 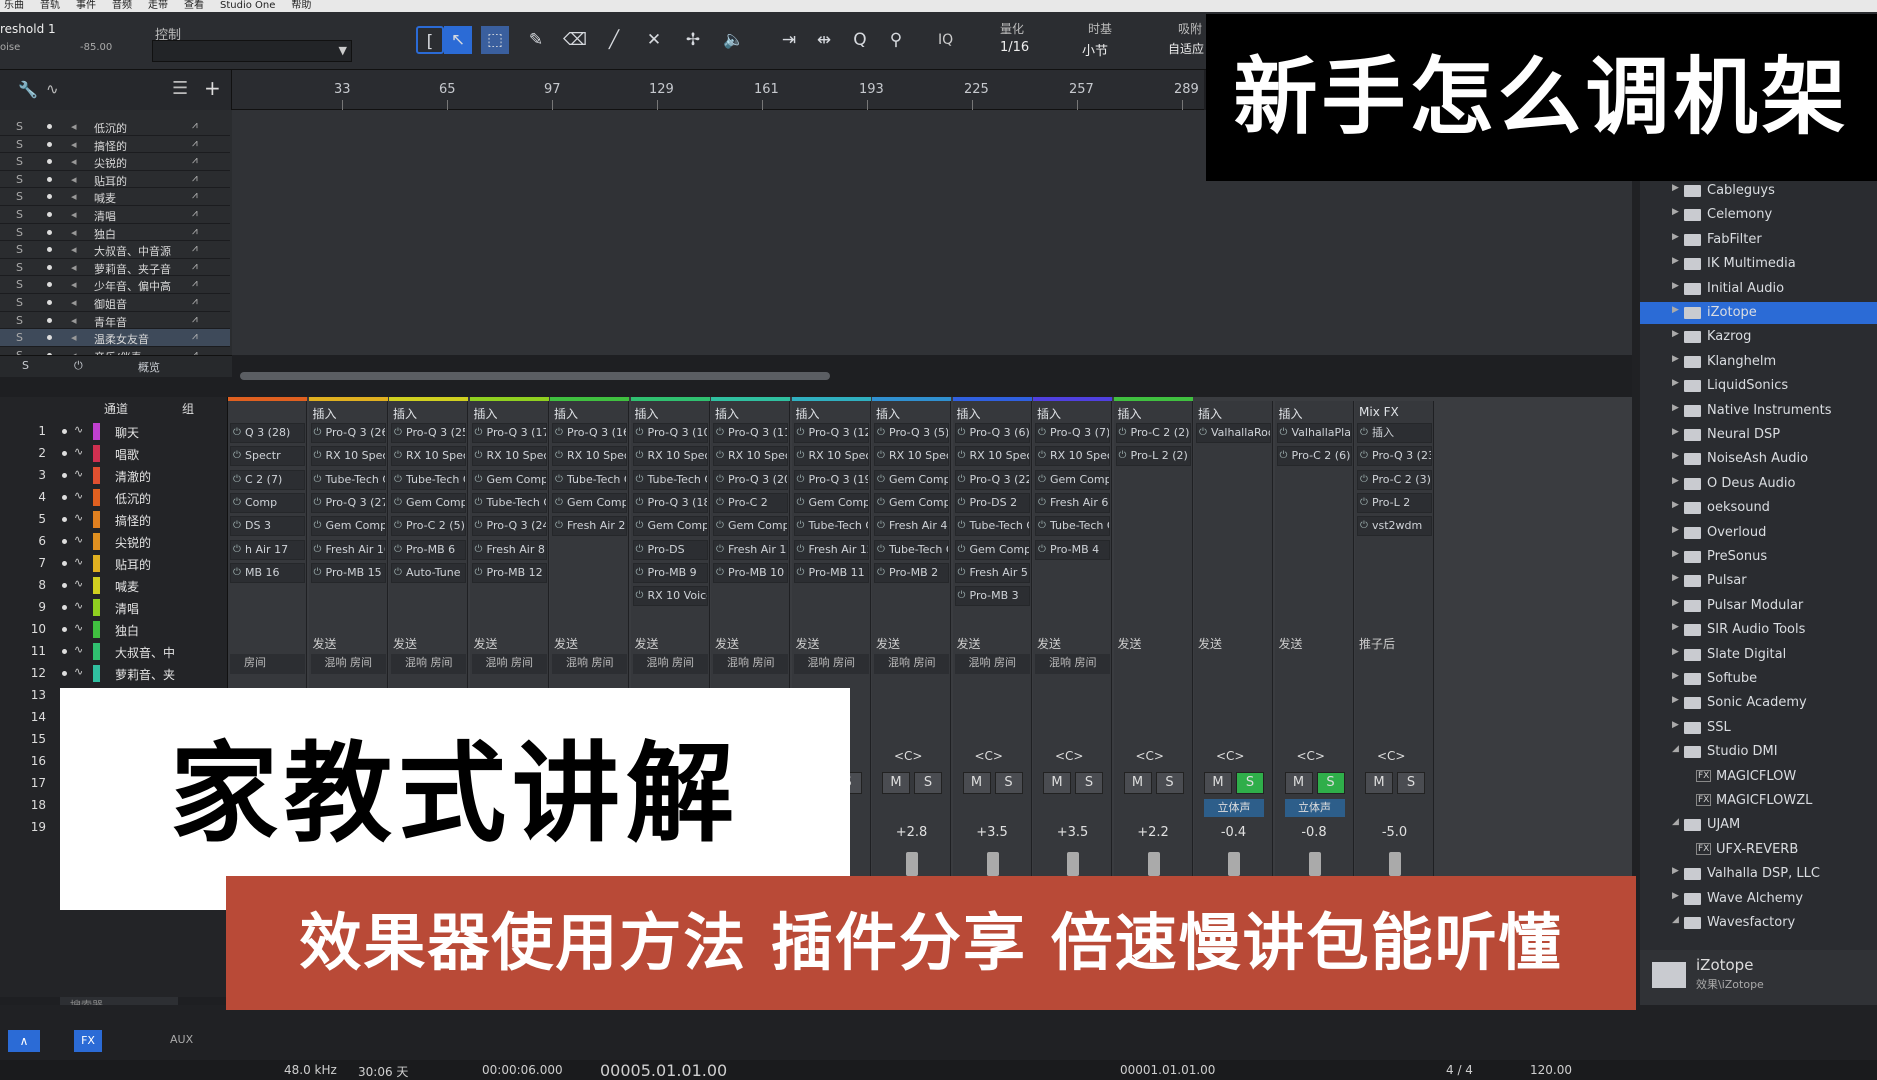 What do you see at coordinates (115, 338) in the screenshot?
I see `track-row: S ◂ 温柔女友音 ⩘` at bounding box center [115, 338].